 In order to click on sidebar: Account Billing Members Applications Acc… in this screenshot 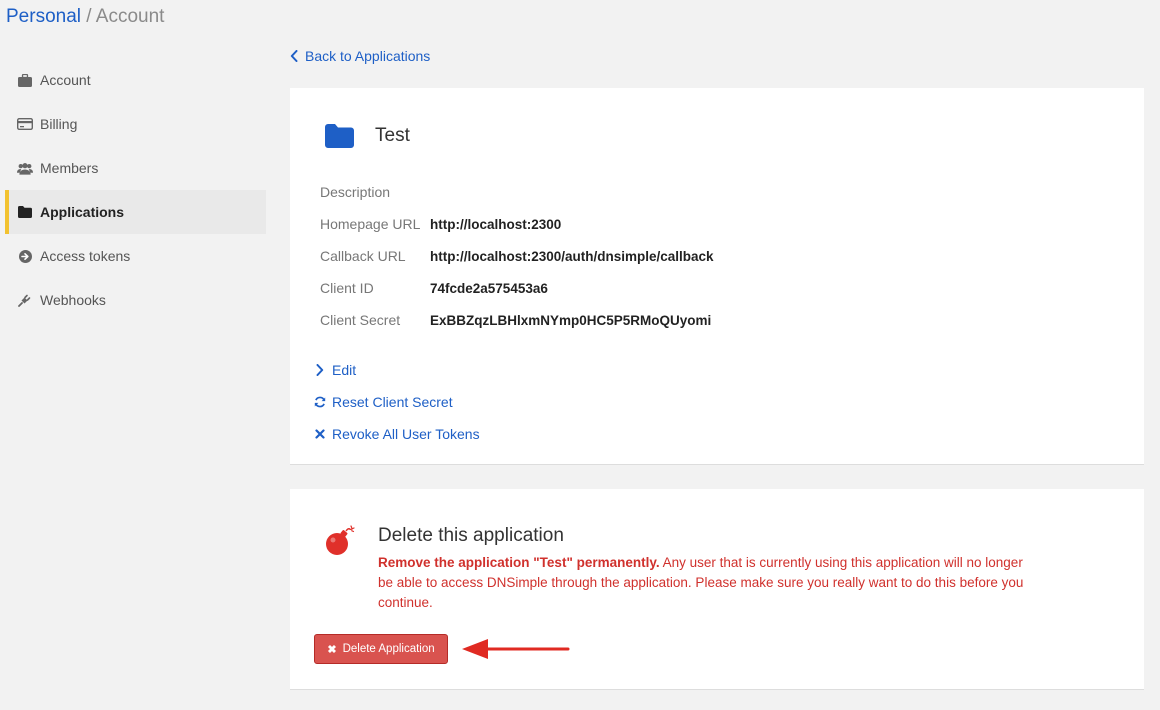, I will do `click(135, 190)`.